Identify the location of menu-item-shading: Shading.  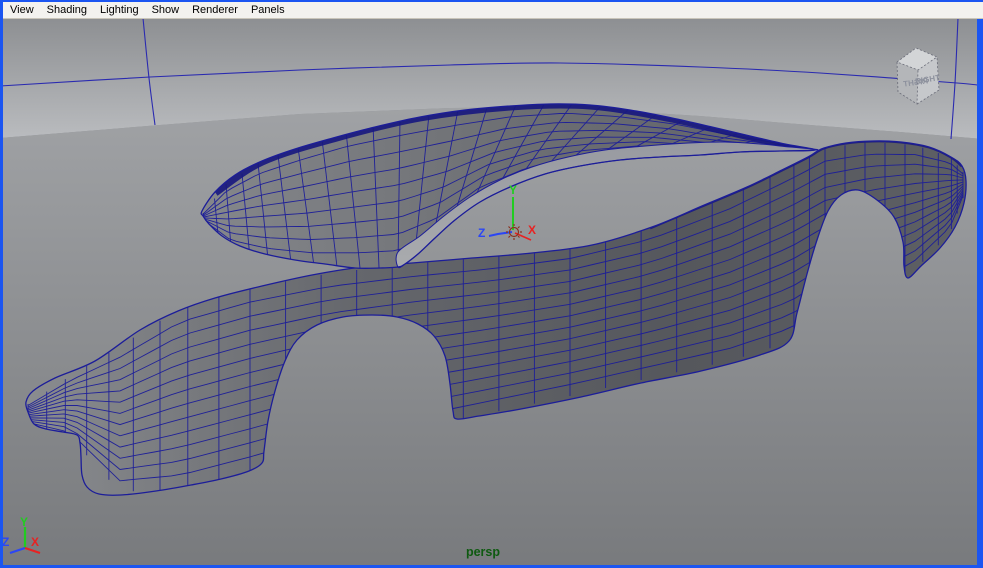
(67, 10).